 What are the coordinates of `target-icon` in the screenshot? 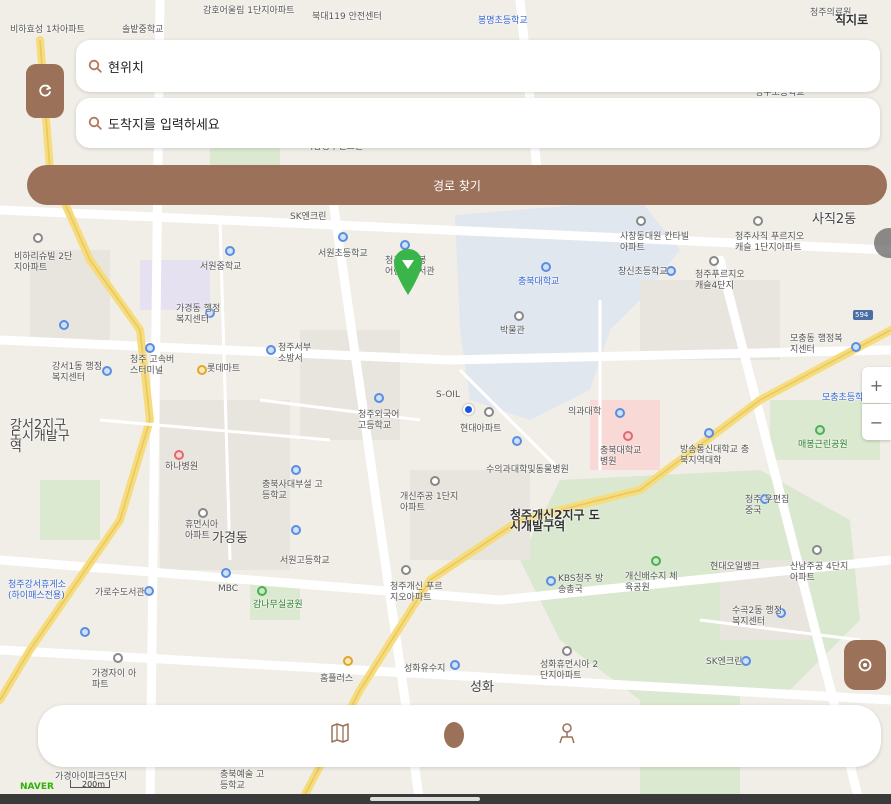 It's located at (865, 665).